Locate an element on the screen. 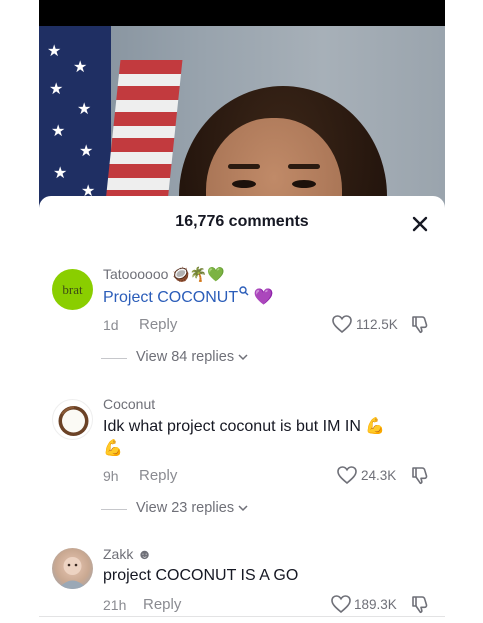  username-text: Tatoooooo is located at coordinates (136, 274).